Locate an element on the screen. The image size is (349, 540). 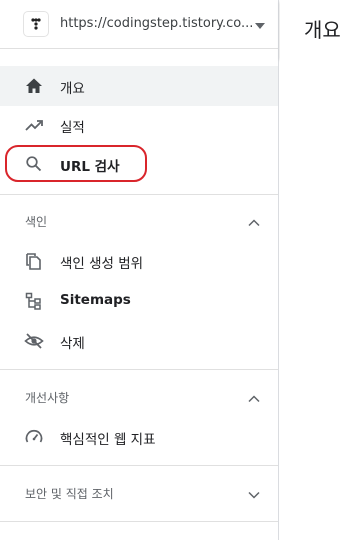
section-title: 보안 및 직접 조치 is located at coordinates (69, 494).